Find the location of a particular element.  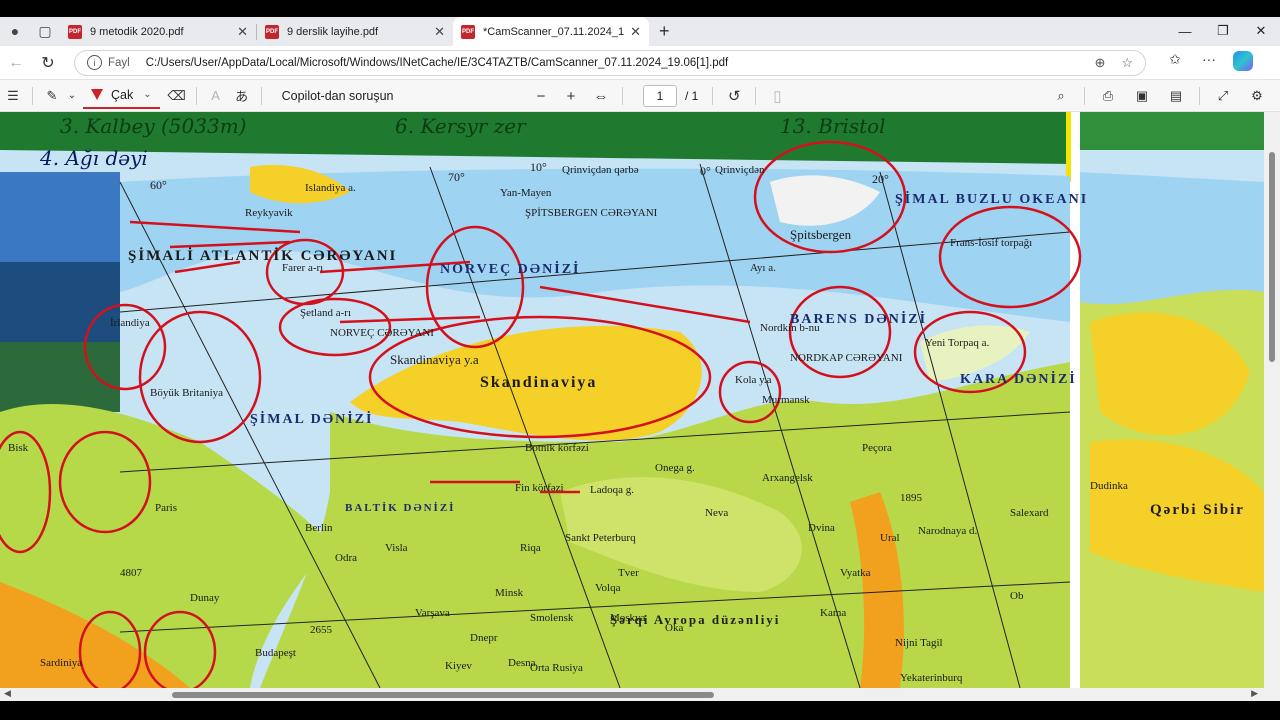

sea-label: KARA DƏNİZİ is located at coordinates (1018, 379).